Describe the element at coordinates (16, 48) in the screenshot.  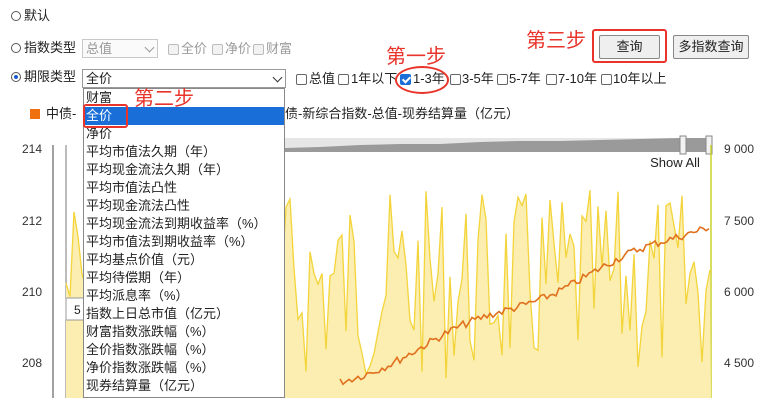
I see `index-type-radio` at that location.